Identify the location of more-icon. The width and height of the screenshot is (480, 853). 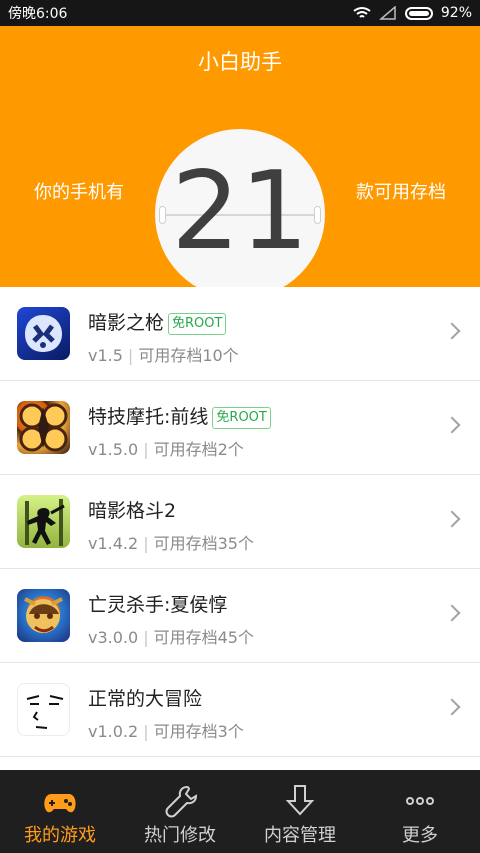
(420, 801).